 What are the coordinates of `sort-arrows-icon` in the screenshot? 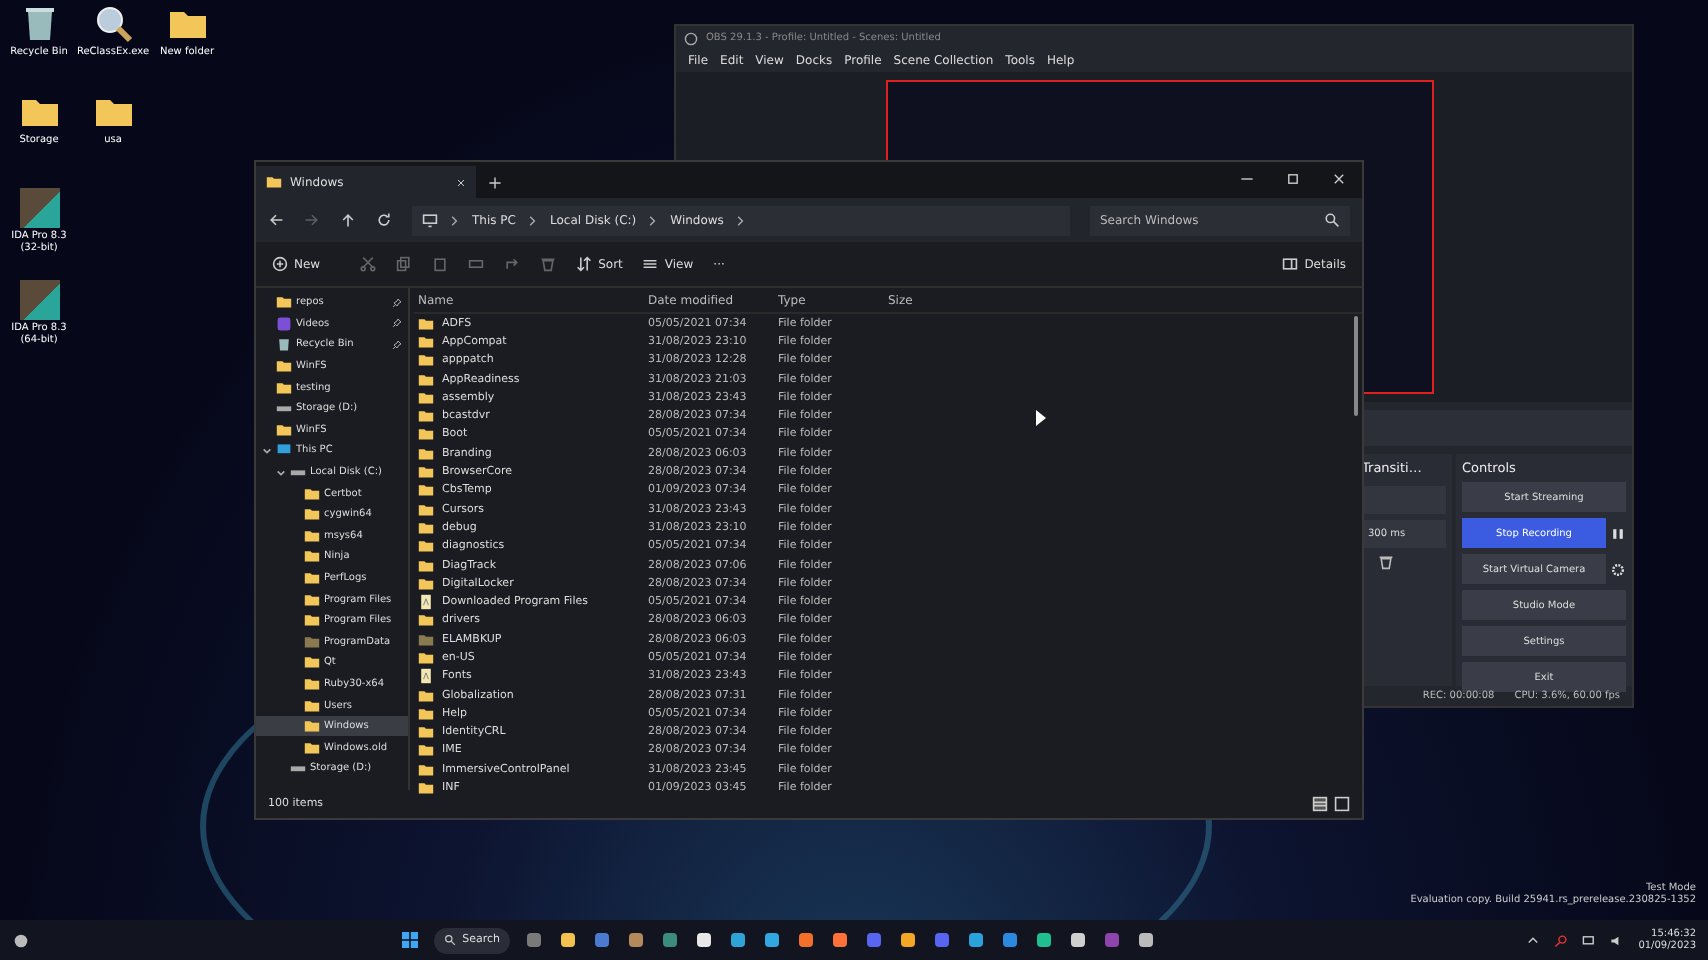 It's located at (584, 264).